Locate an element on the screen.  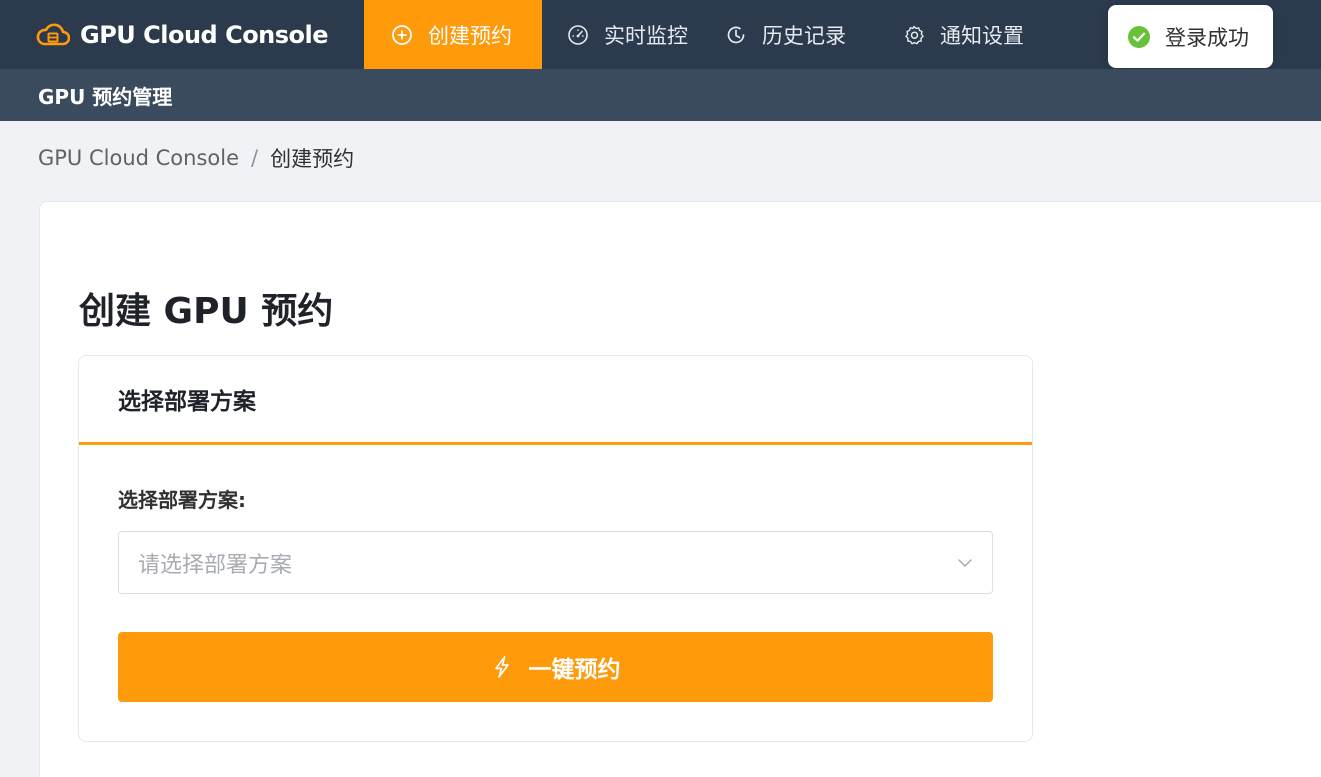
cloud-server-icon is located at coordinates (54, 35).